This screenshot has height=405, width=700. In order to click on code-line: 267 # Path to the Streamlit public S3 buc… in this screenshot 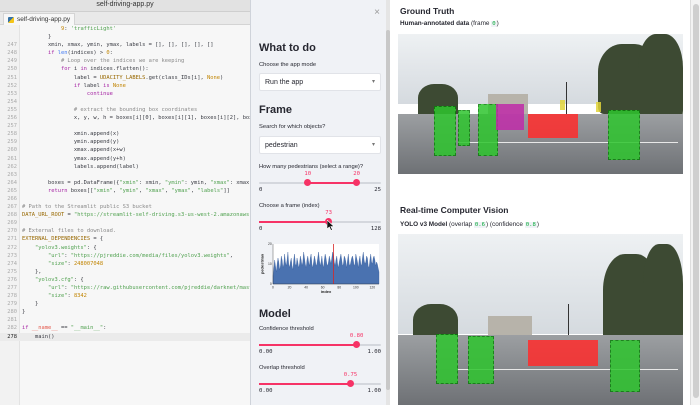, I will do `click(125, 207)`.